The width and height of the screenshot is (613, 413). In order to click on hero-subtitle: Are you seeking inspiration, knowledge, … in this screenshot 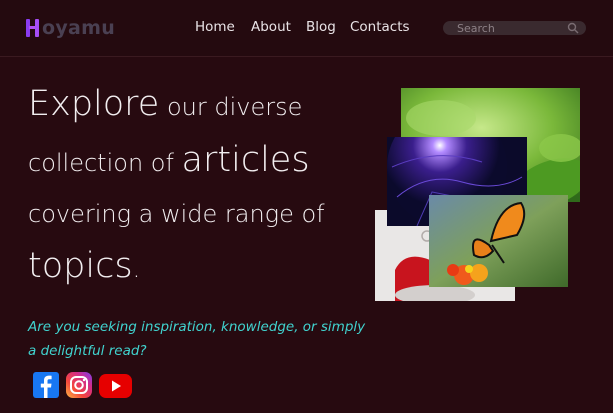, I will do `click(197, 339)`.